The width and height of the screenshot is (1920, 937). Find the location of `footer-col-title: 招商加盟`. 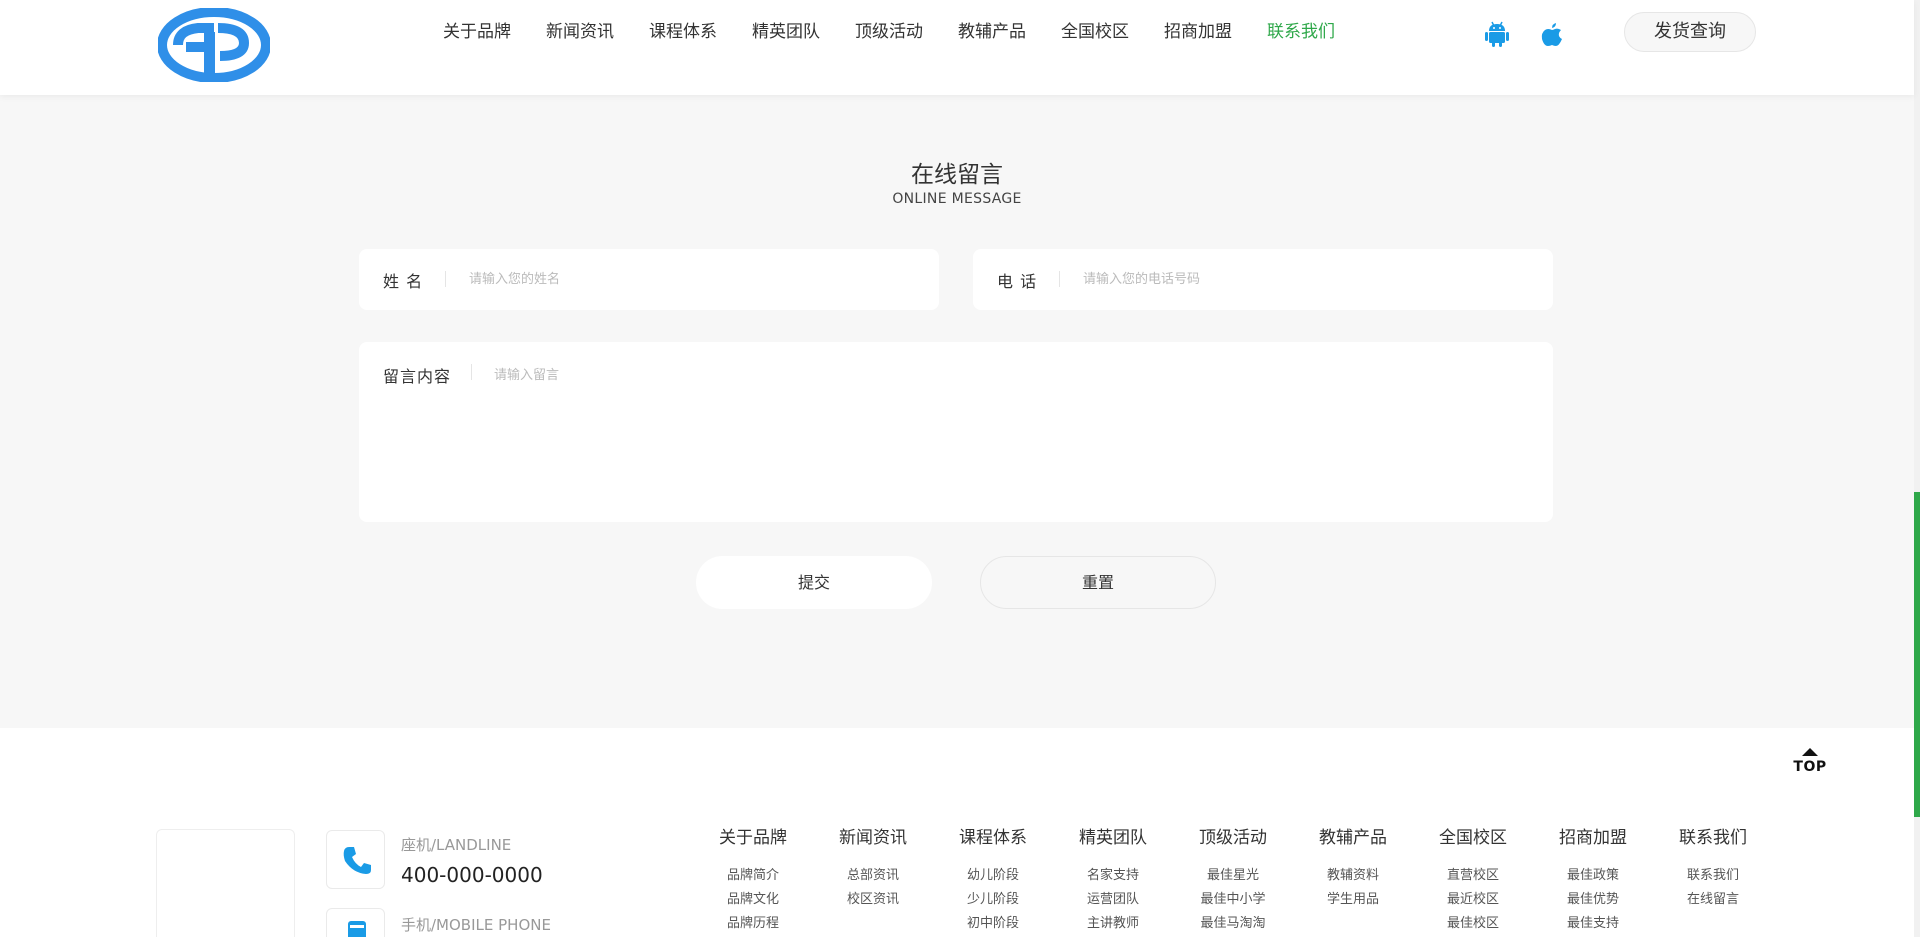

footer-col-title: 招商加盟 is located at coordinates (1593, 847).